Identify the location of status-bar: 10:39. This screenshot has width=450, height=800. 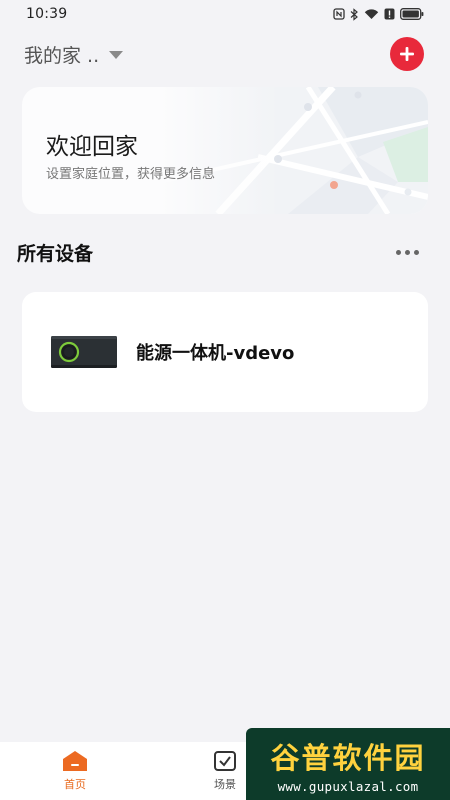
(225, 14).